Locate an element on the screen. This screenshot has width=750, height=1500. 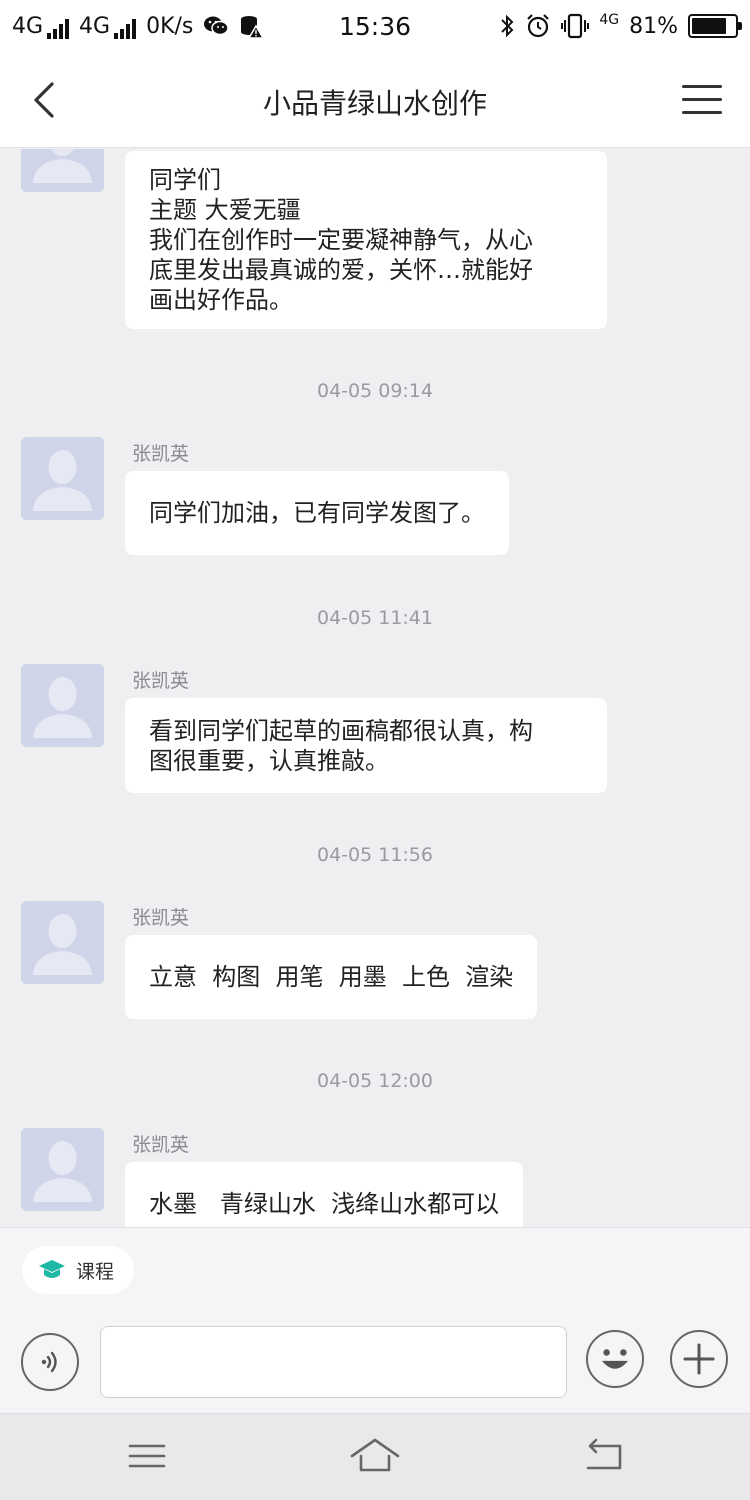
emoji-button is located at coordinates (615, 1359).